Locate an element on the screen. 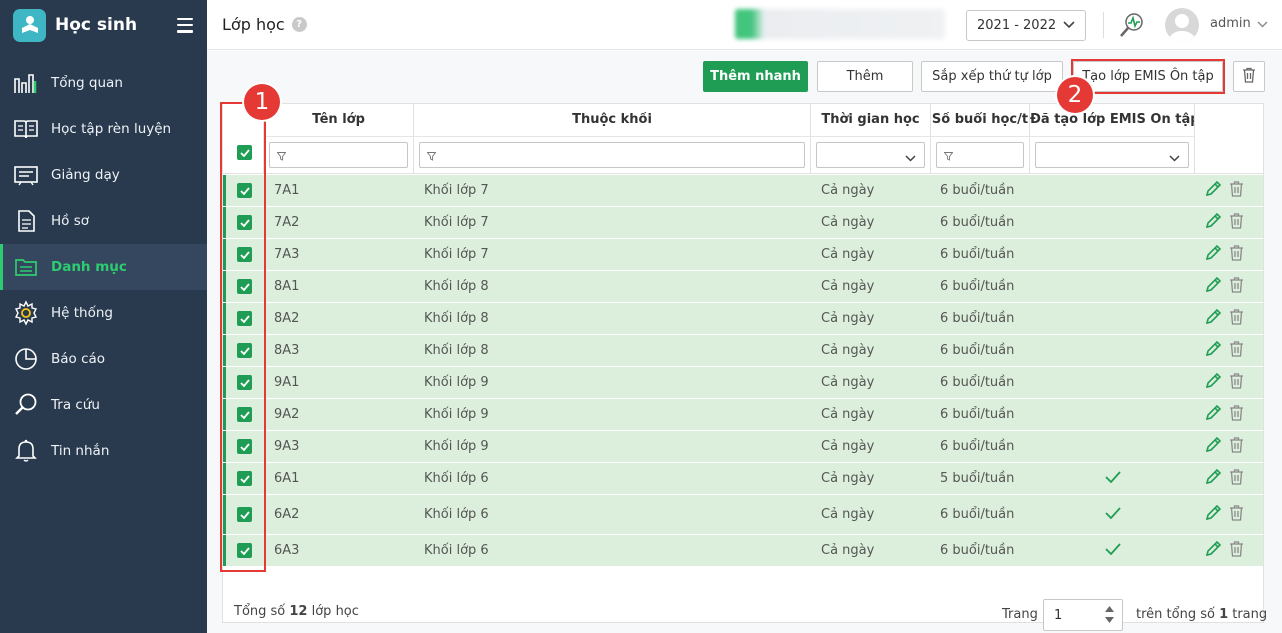 This screenshot has height=633, width=1282. cell-emis-created is located at coordinates (1112, 414).